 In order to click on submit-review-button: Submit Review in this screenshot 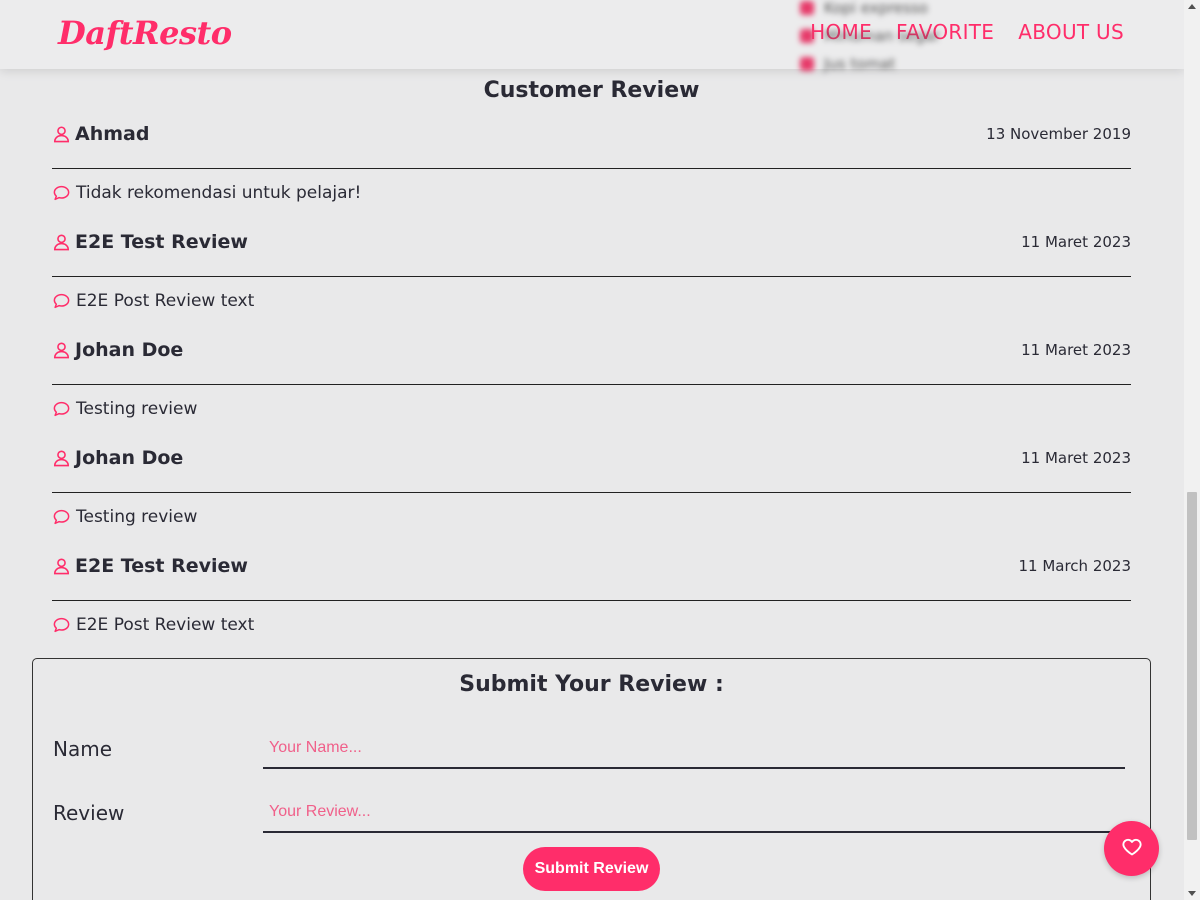, I will do `click(591, 869)`.